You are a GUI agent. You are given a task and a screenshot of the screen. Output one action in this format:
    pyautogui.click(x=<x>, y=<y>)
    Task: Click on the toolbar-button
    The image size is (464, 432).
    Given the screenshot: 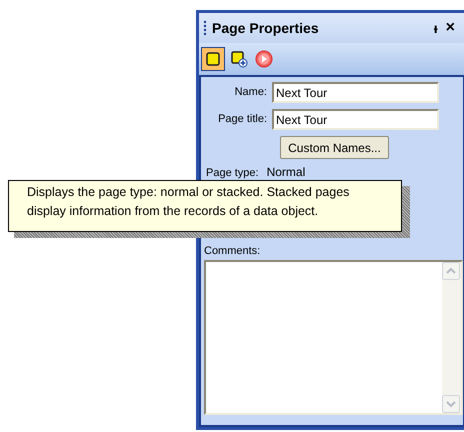 What is the action you would take?
    pyautogui.click(x=213, y=59)
    